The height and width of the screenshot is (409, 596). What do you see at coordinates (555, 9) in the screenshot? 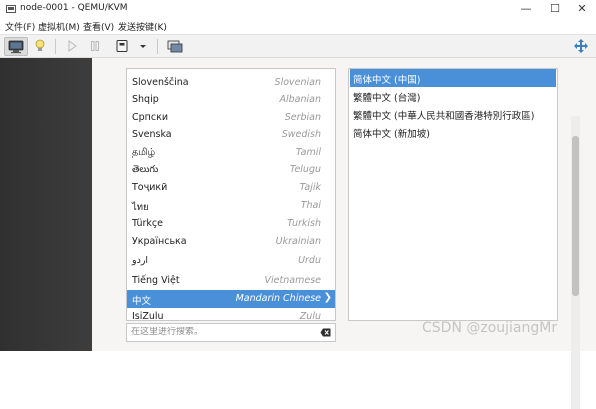
I see `maximize-button: ☐` at bounding box center [555, 9].